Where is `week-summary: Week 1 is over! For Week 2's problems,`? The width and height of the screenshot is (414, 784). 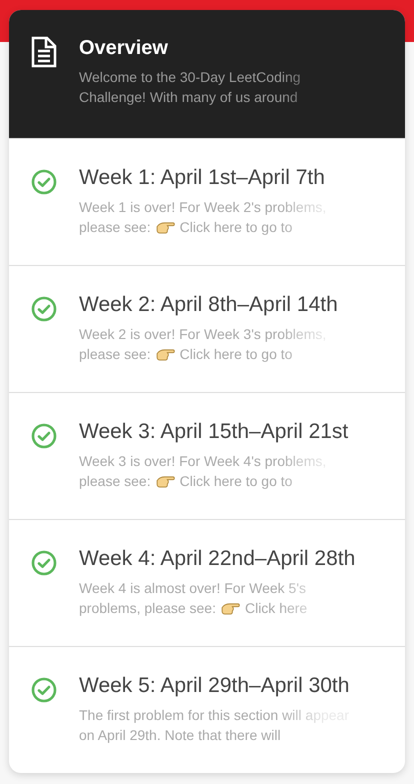
week-summary: Week 1 is over! For Week 2's problems, is located at coordinates (203, 208).